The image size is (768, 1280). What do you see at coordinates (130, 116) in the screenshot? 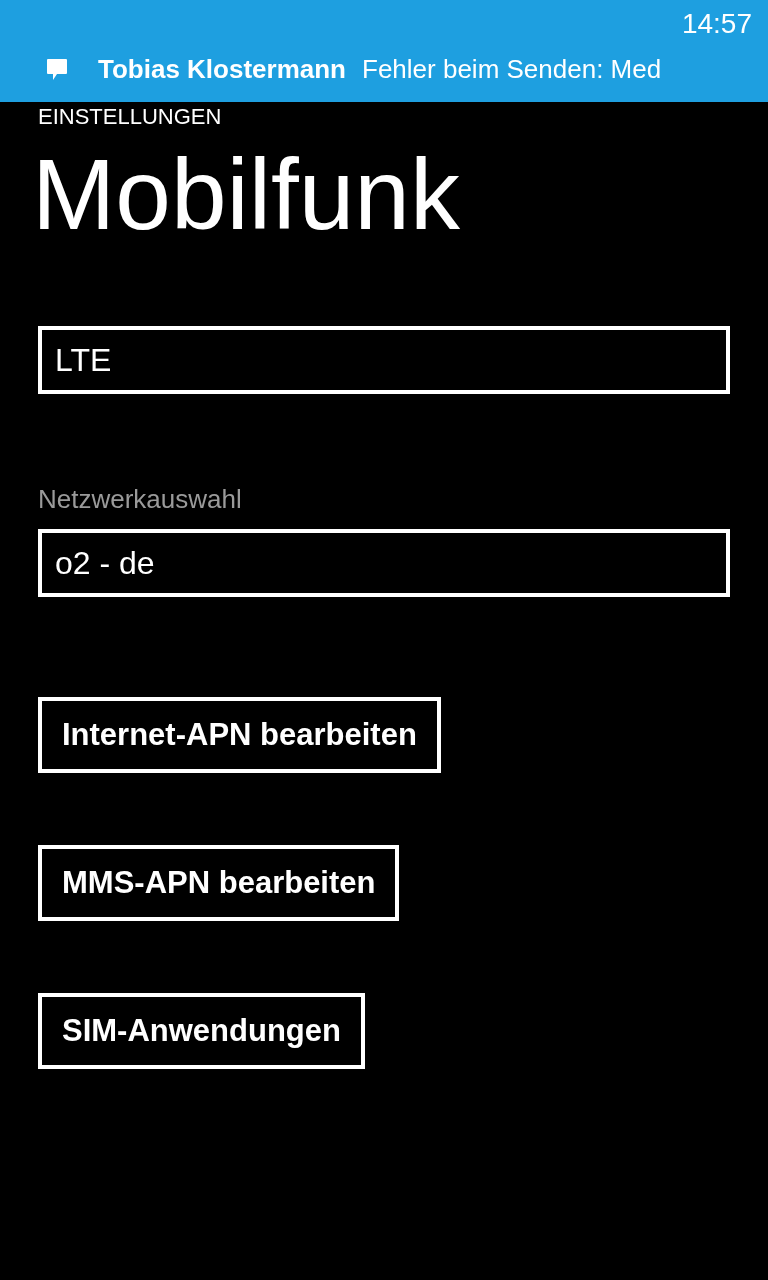
I see `section-title: EINSTELLUNGEN` at bounding box center [130, 116].